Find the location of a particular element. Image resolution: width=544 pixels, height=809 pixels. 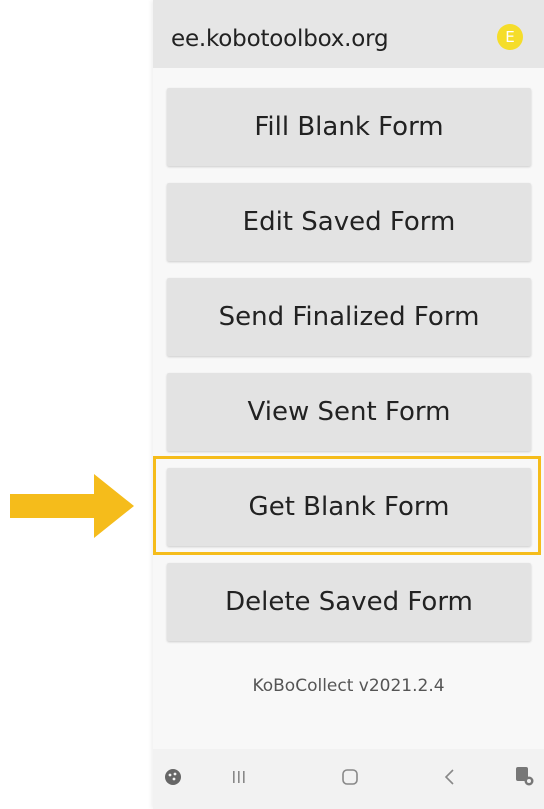

dots-icon is located at coordinates (173, 779).